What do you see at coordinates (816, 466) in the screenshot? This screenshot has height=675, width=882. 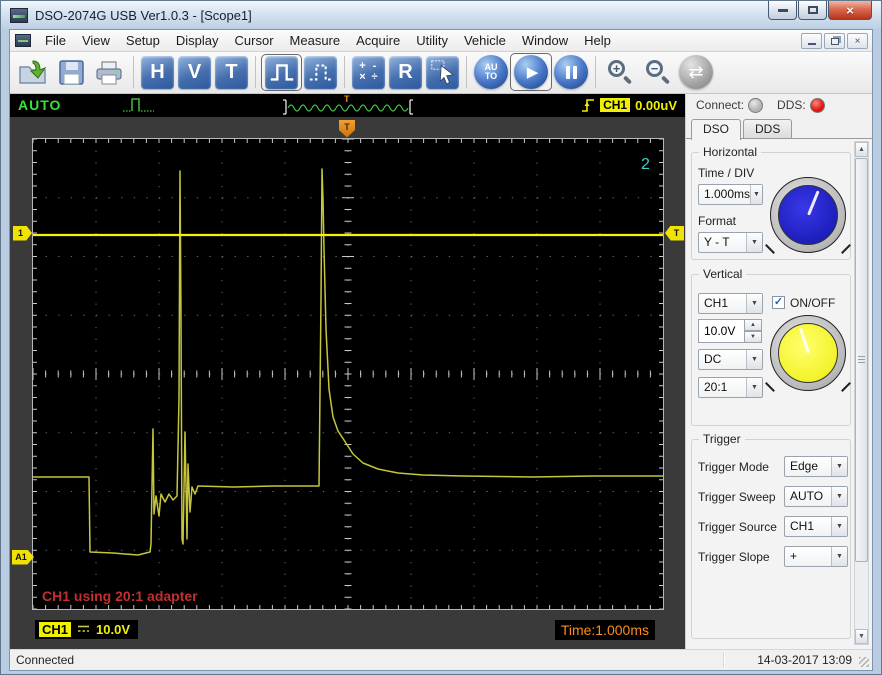 I see `trigger-mode-select: Edge ▼` at bounding box center [816, 466].